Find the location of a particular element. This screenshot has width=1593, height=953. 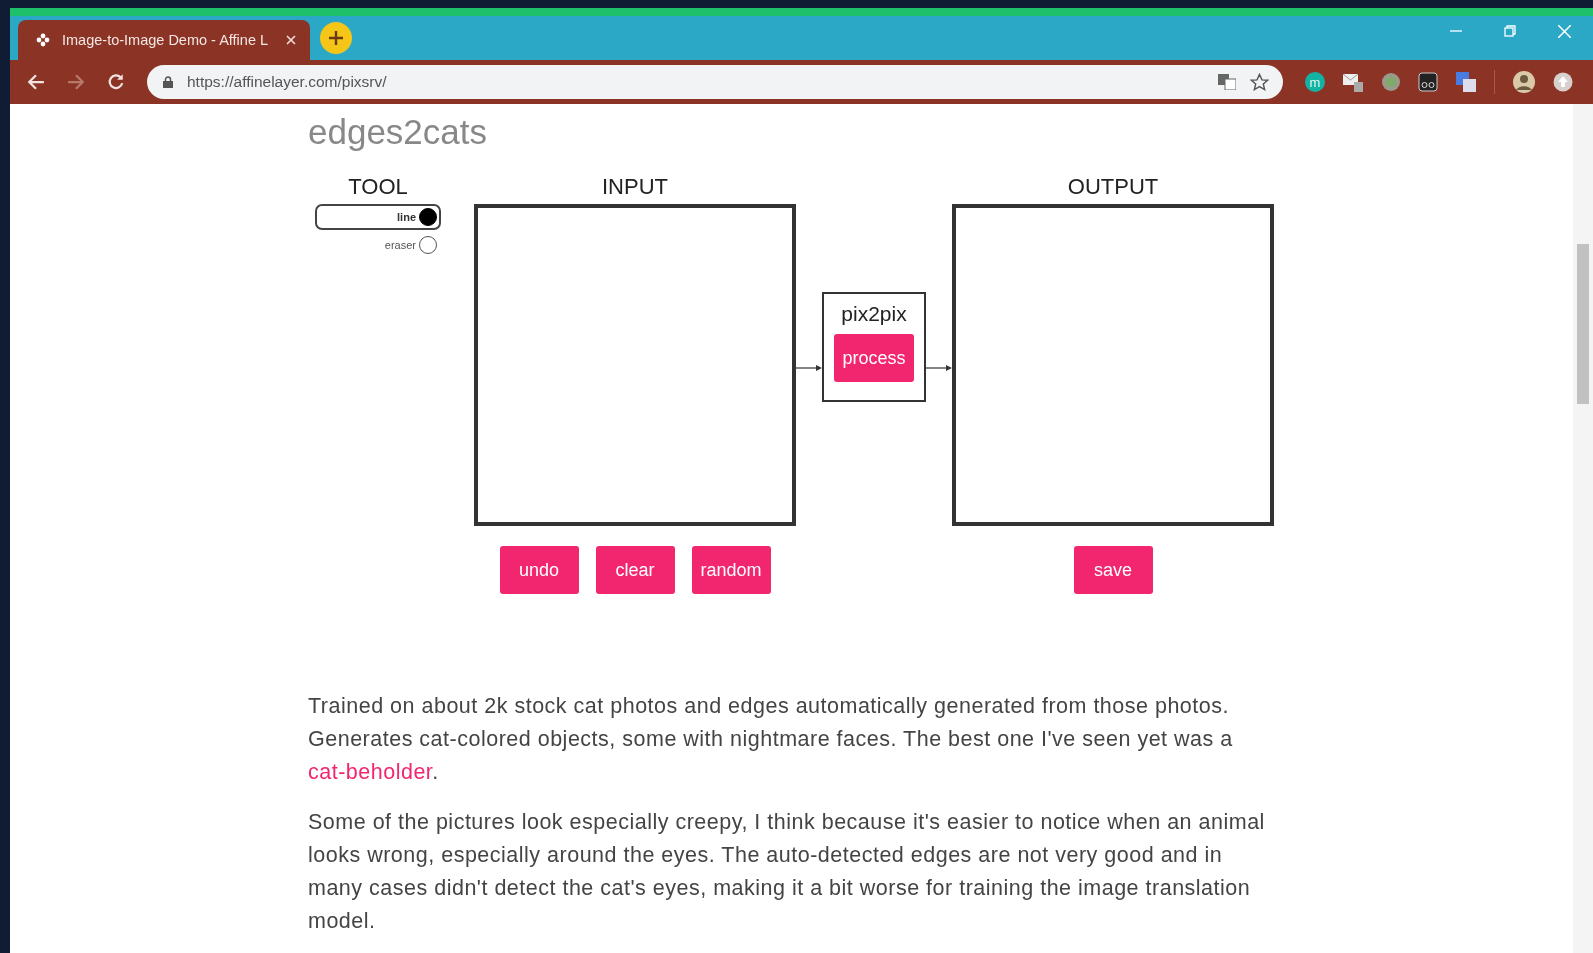

eyes-icon is located at coordinates (1428, 82).